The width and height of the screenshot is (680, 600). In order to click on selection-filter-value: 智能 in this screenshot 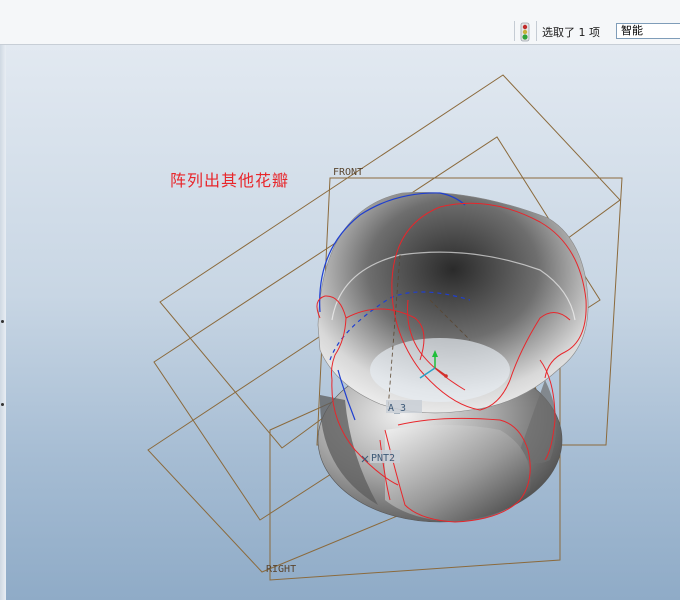, I will do `click(632, 30)`.